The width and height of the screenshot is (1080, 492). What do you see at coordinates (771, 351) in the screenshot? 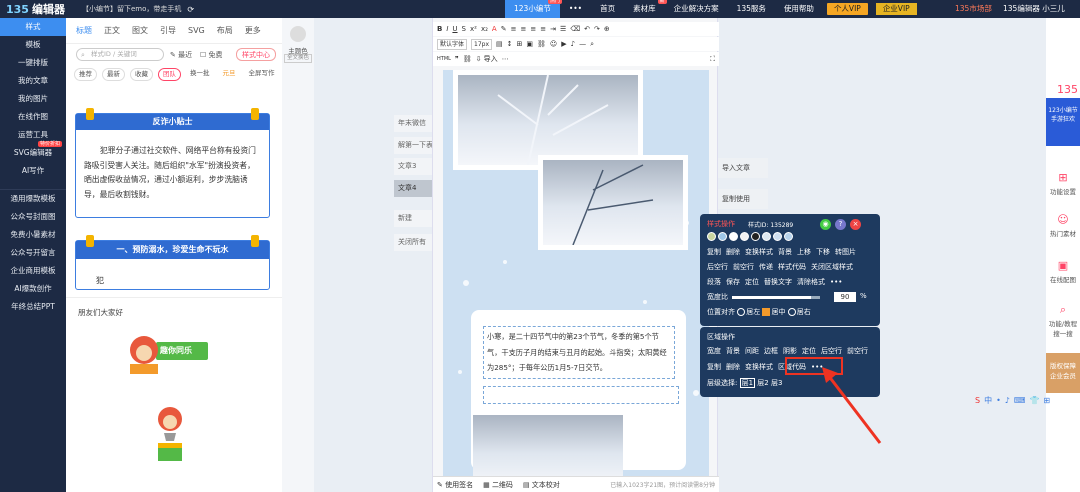
I see `popover-action: 边框` at bounding box center [771, 351].